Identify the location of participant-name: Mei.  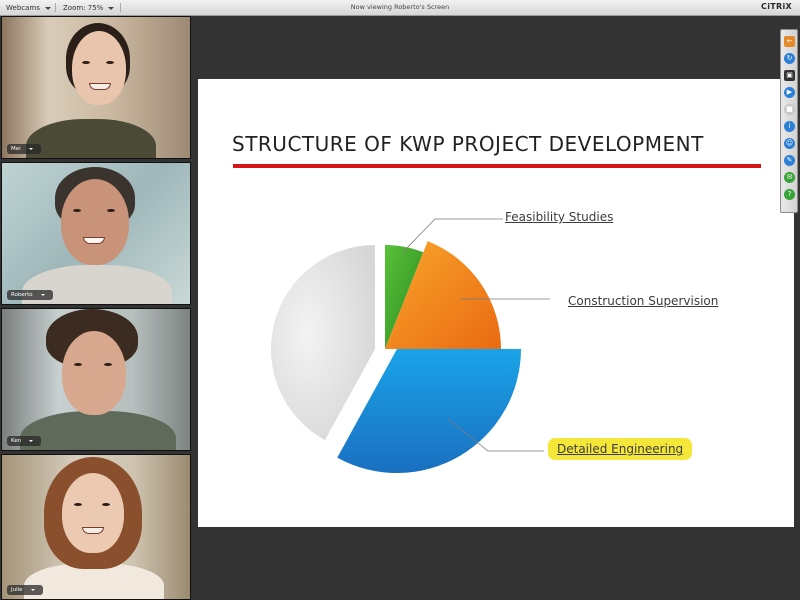
(16, 149).